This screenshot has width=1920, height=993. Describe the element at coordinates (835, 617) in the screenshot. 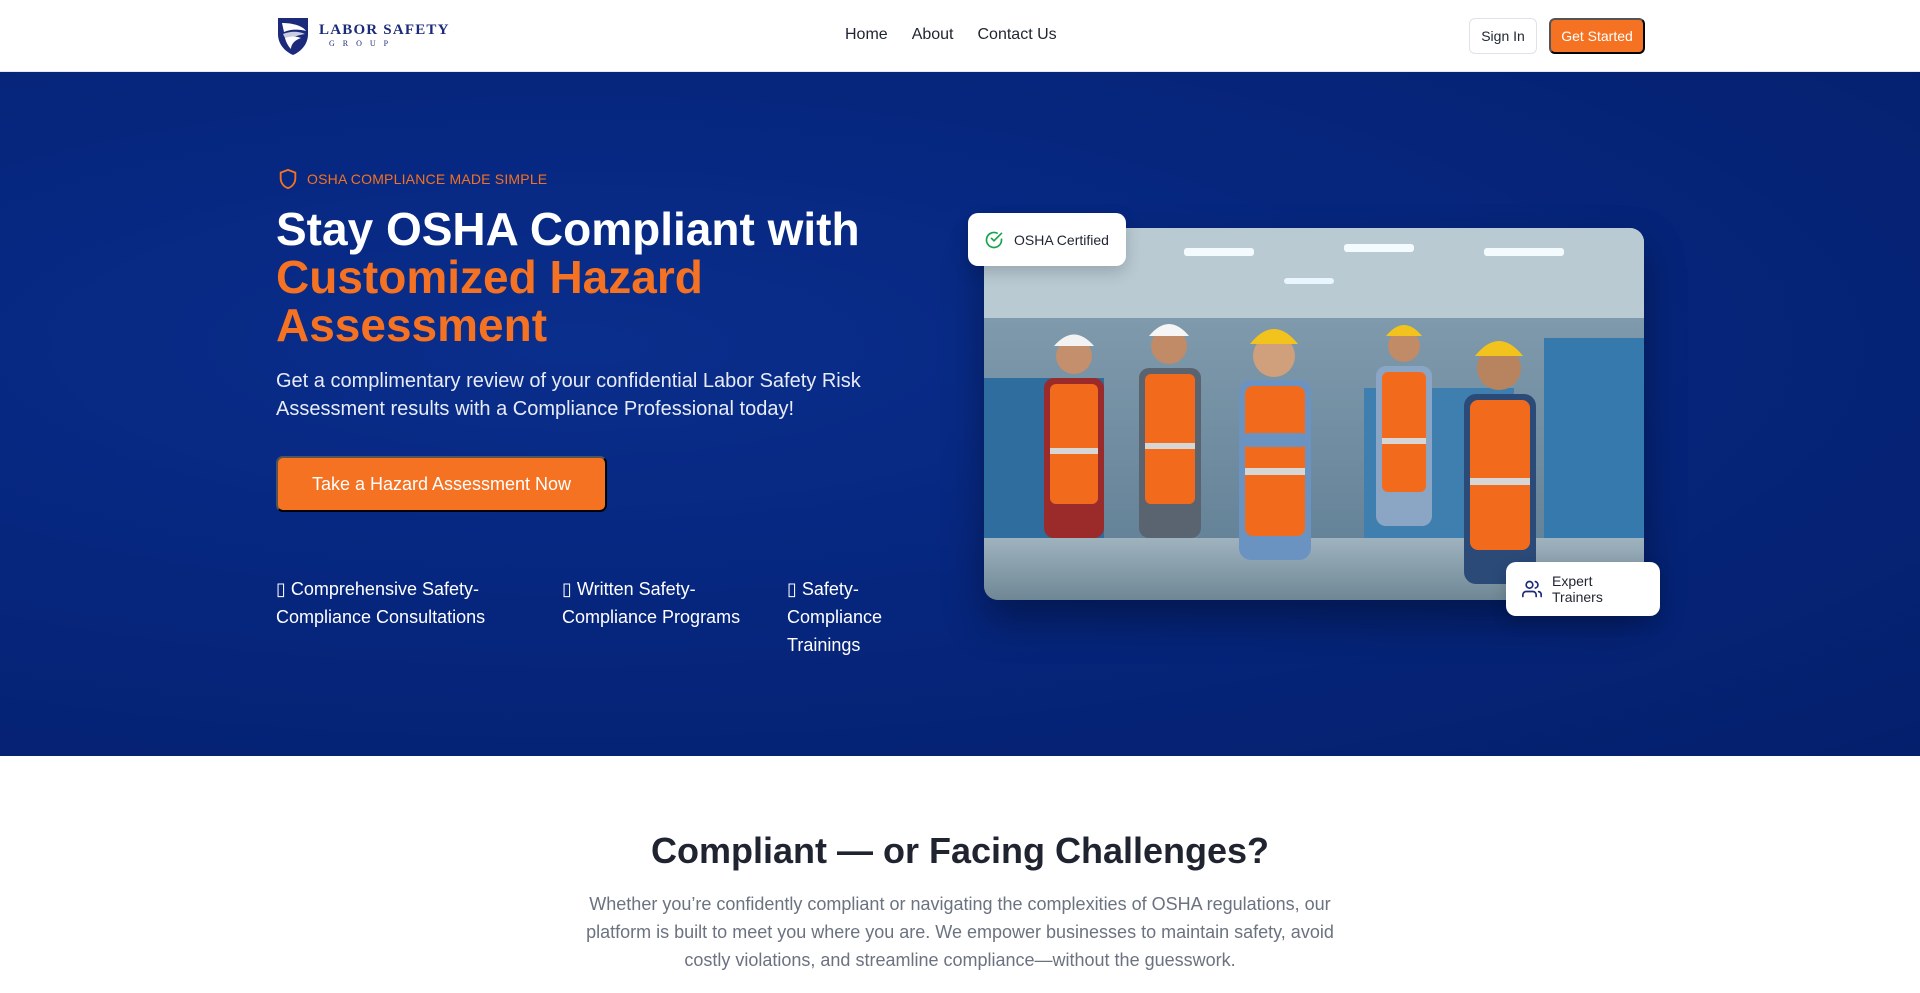

I see `feature-trainings: ▯ Safety-Compliance Trainings` at that location.